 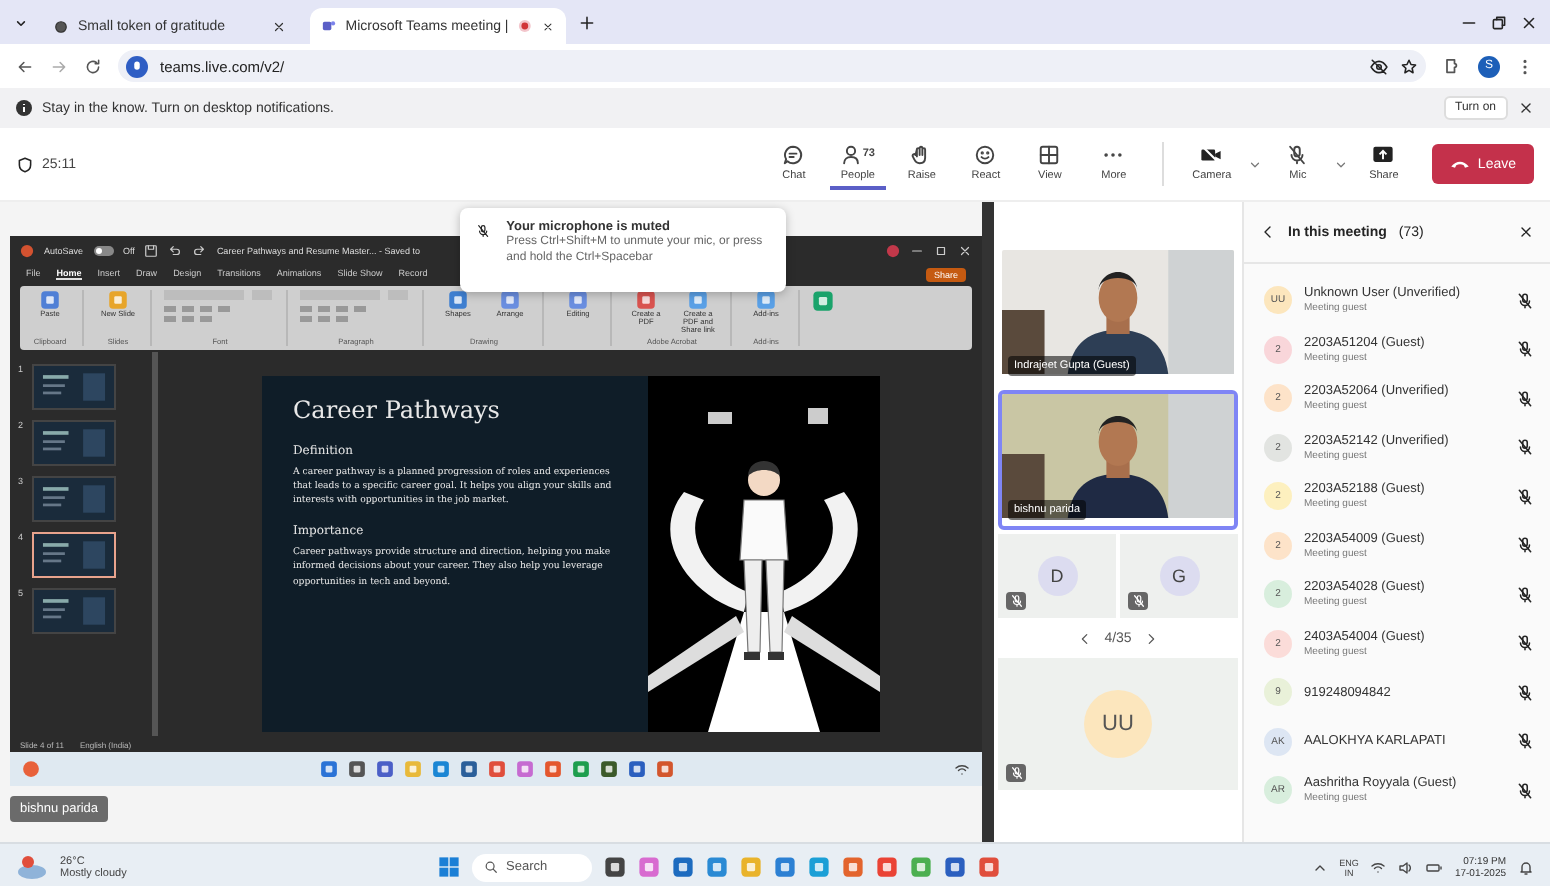 I want to click on avatar: UU, so click(x=1118, y=724).